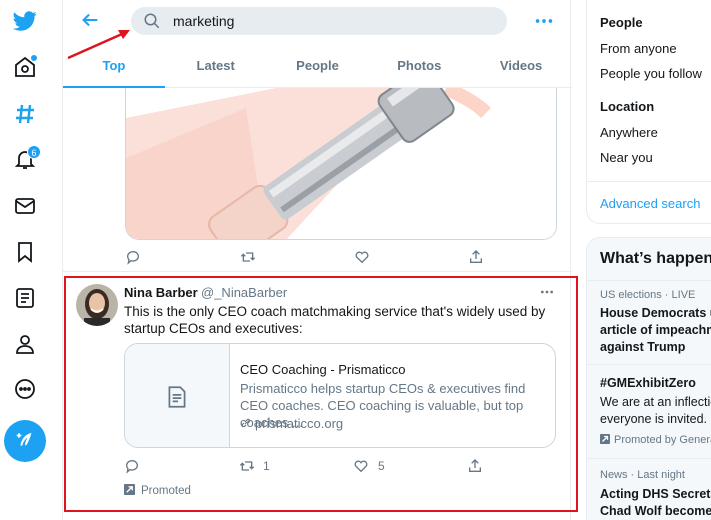 The image size is (711, 520). What do you see at coordinates (547, 292) in the screenshot?
I see `tweet-more-icon` at bounding box center [547, 292].